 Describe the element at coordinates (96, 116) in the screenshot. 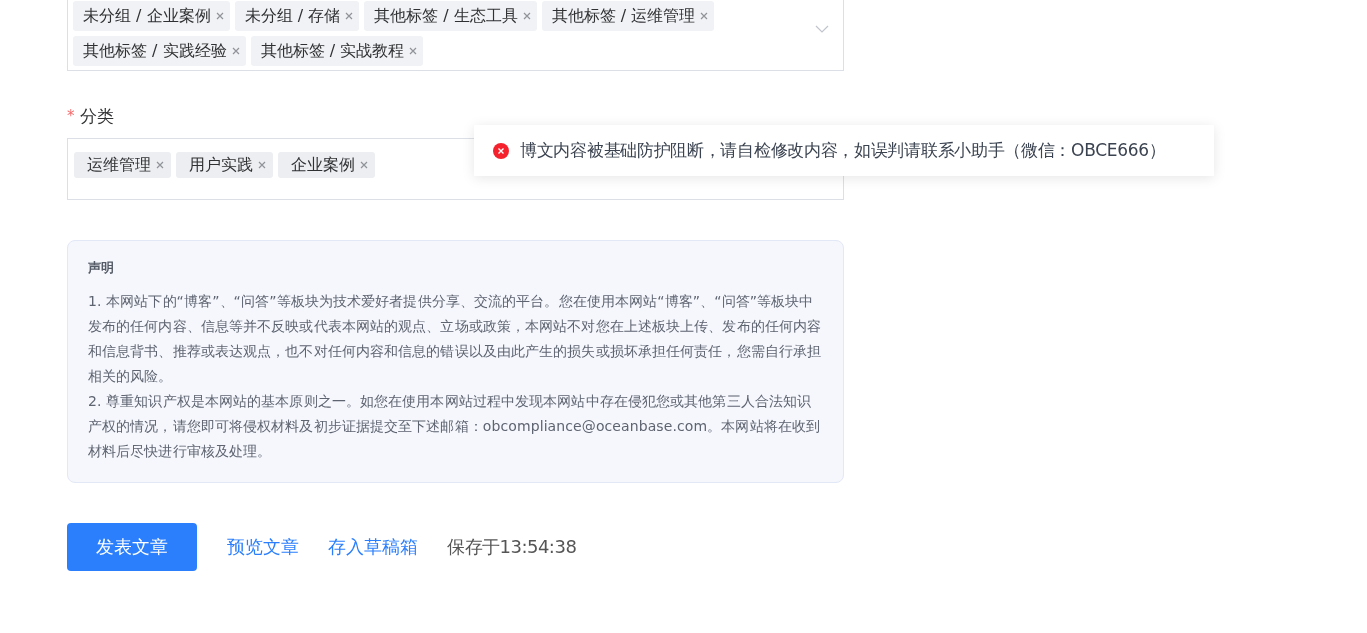

I see `field-label: 分类` at that location.